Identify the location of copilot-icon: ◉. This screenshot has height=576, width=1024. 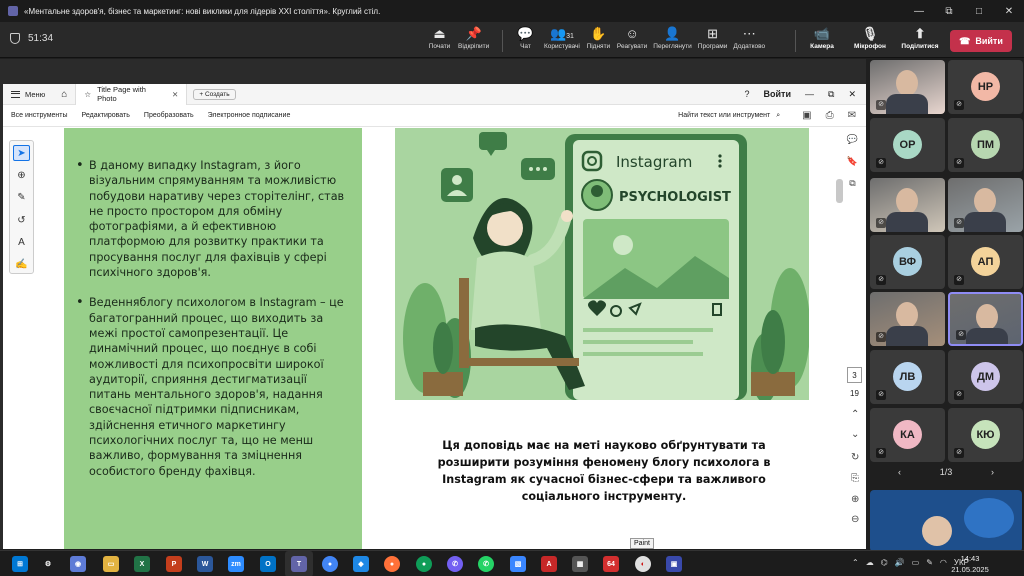
(78, 564).